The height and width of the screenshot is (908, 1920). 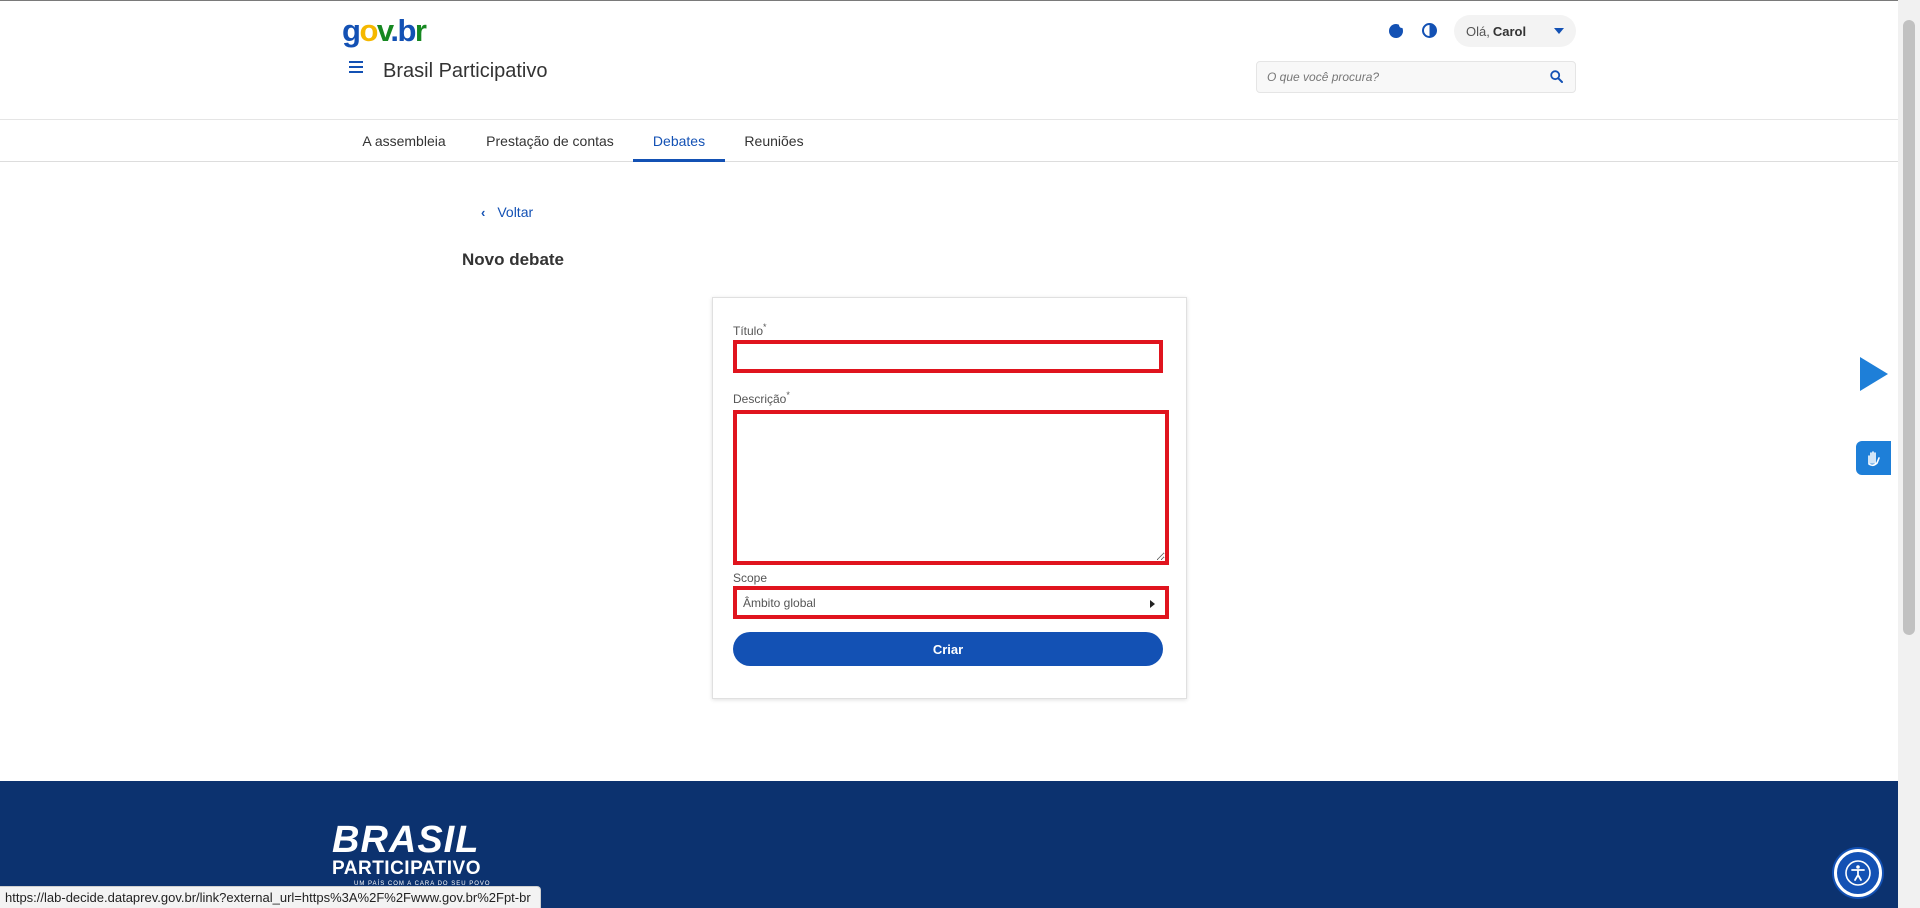 I want to click on page-scrollbar, so click(x=1909, y=454).